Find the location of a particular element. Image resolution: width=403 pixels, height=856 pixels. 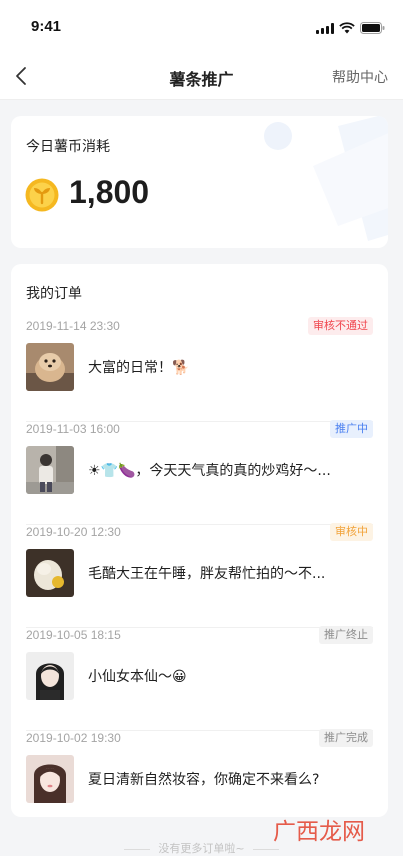

order-text: 夏日清新自然妆容，你确定不来看么? is located at coordinates (204, 780).